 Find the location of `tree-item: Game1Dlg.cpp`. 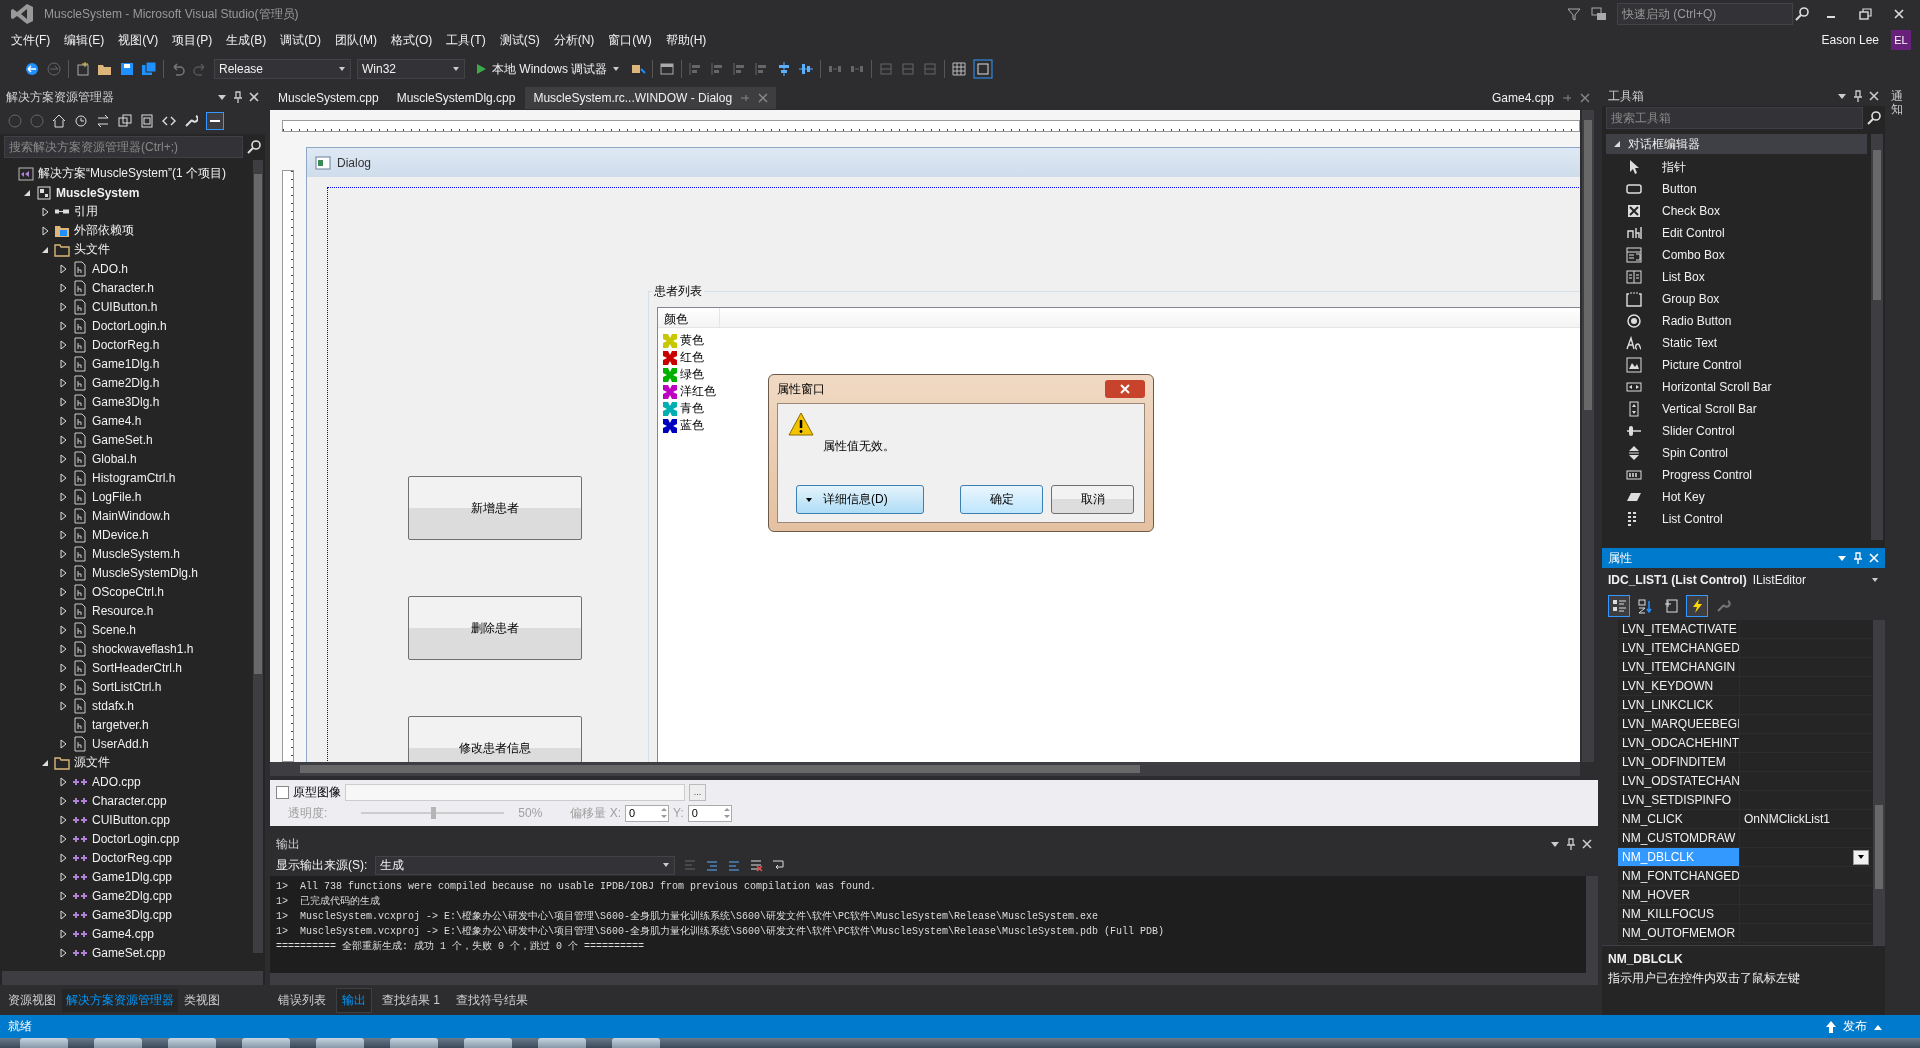

tree-item: Game1Dlg.cpp is located at coordinates (132, 876).